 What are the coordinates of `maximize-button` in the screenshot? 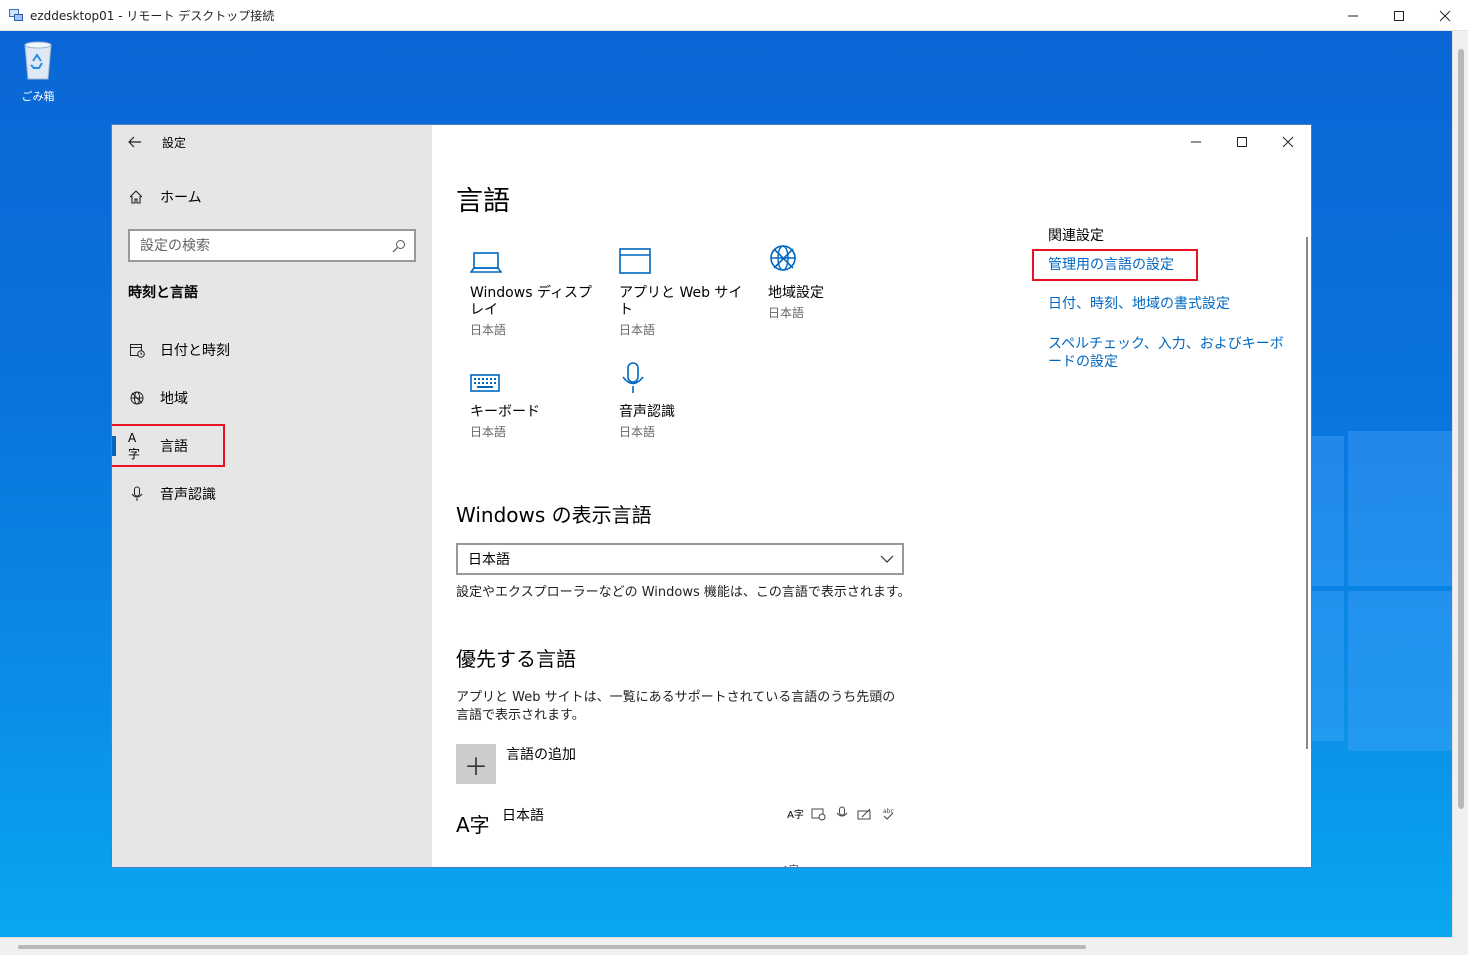 It's located at (1242, 142).